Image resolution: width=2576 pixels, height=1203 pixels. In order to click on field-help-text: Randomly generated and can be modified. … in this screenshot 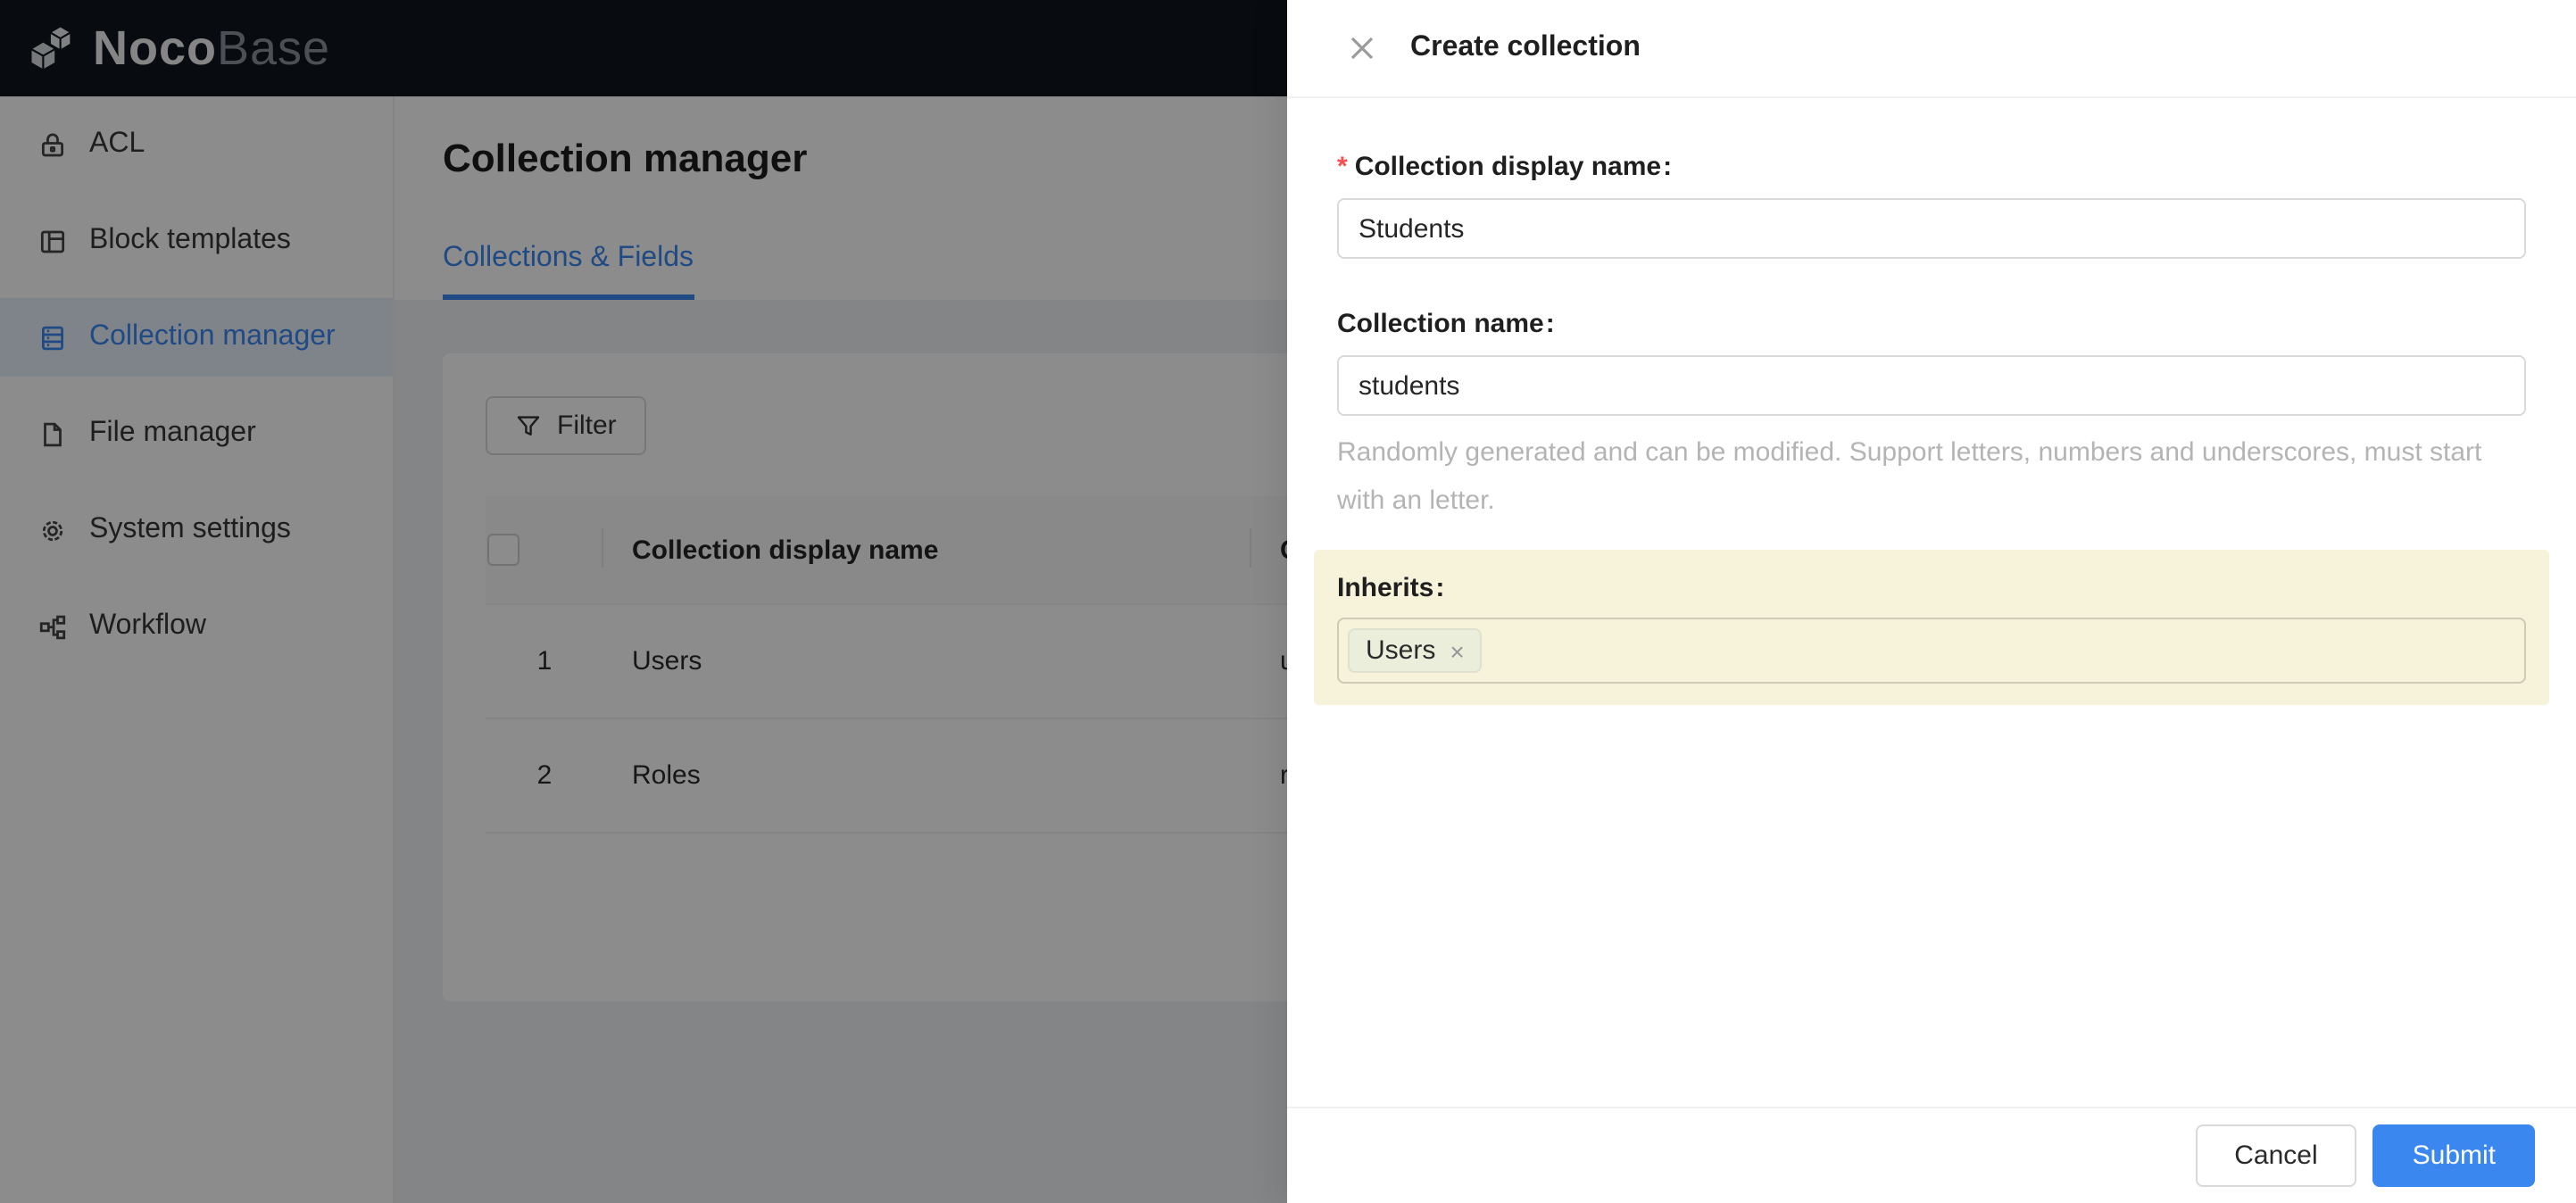, I will do `click(1909, 476)`.